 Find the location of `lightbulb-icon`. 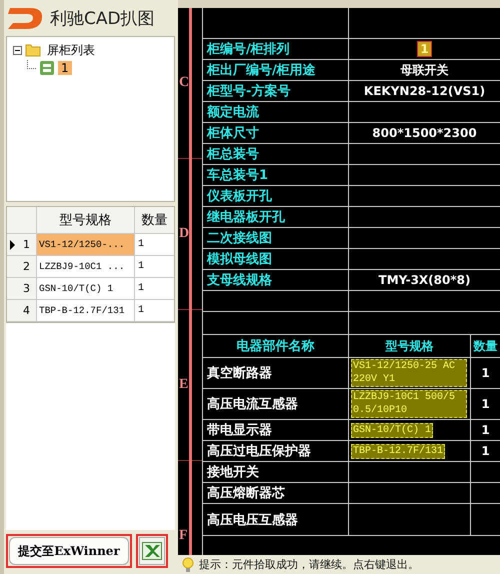

lightbulb-icon is located at coordinates (188, 564).